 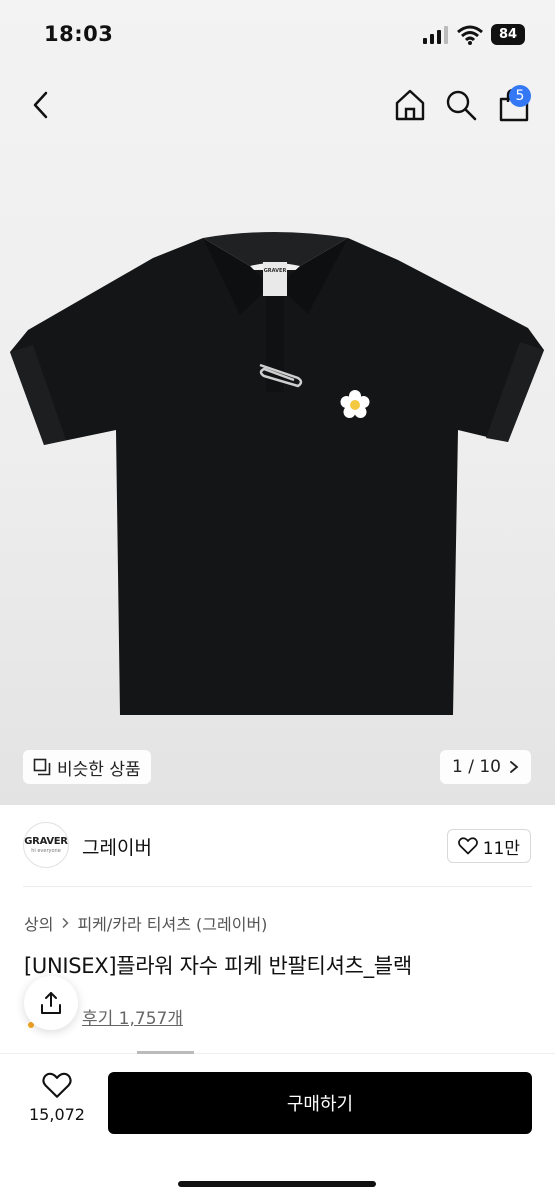 What do you see at coordinates (277, 1184) in the screenshot?
I see `home-indicator` at bounding box center [277, 1184].